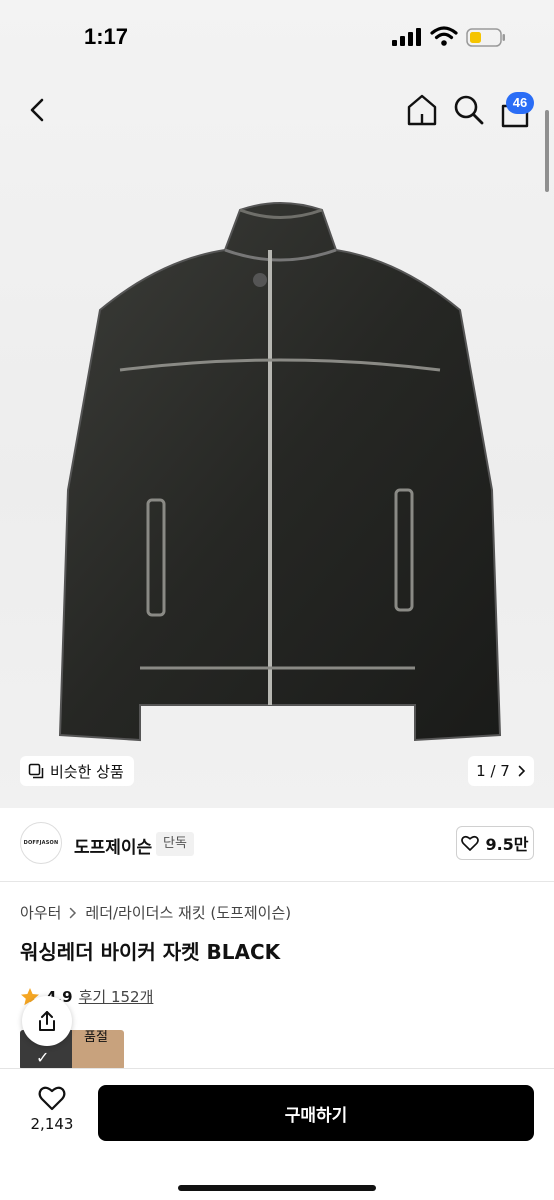 This screenshot has height=1200, width=554. I want to click on similar-products-label: 비슷한 상품, so click(87, 771).